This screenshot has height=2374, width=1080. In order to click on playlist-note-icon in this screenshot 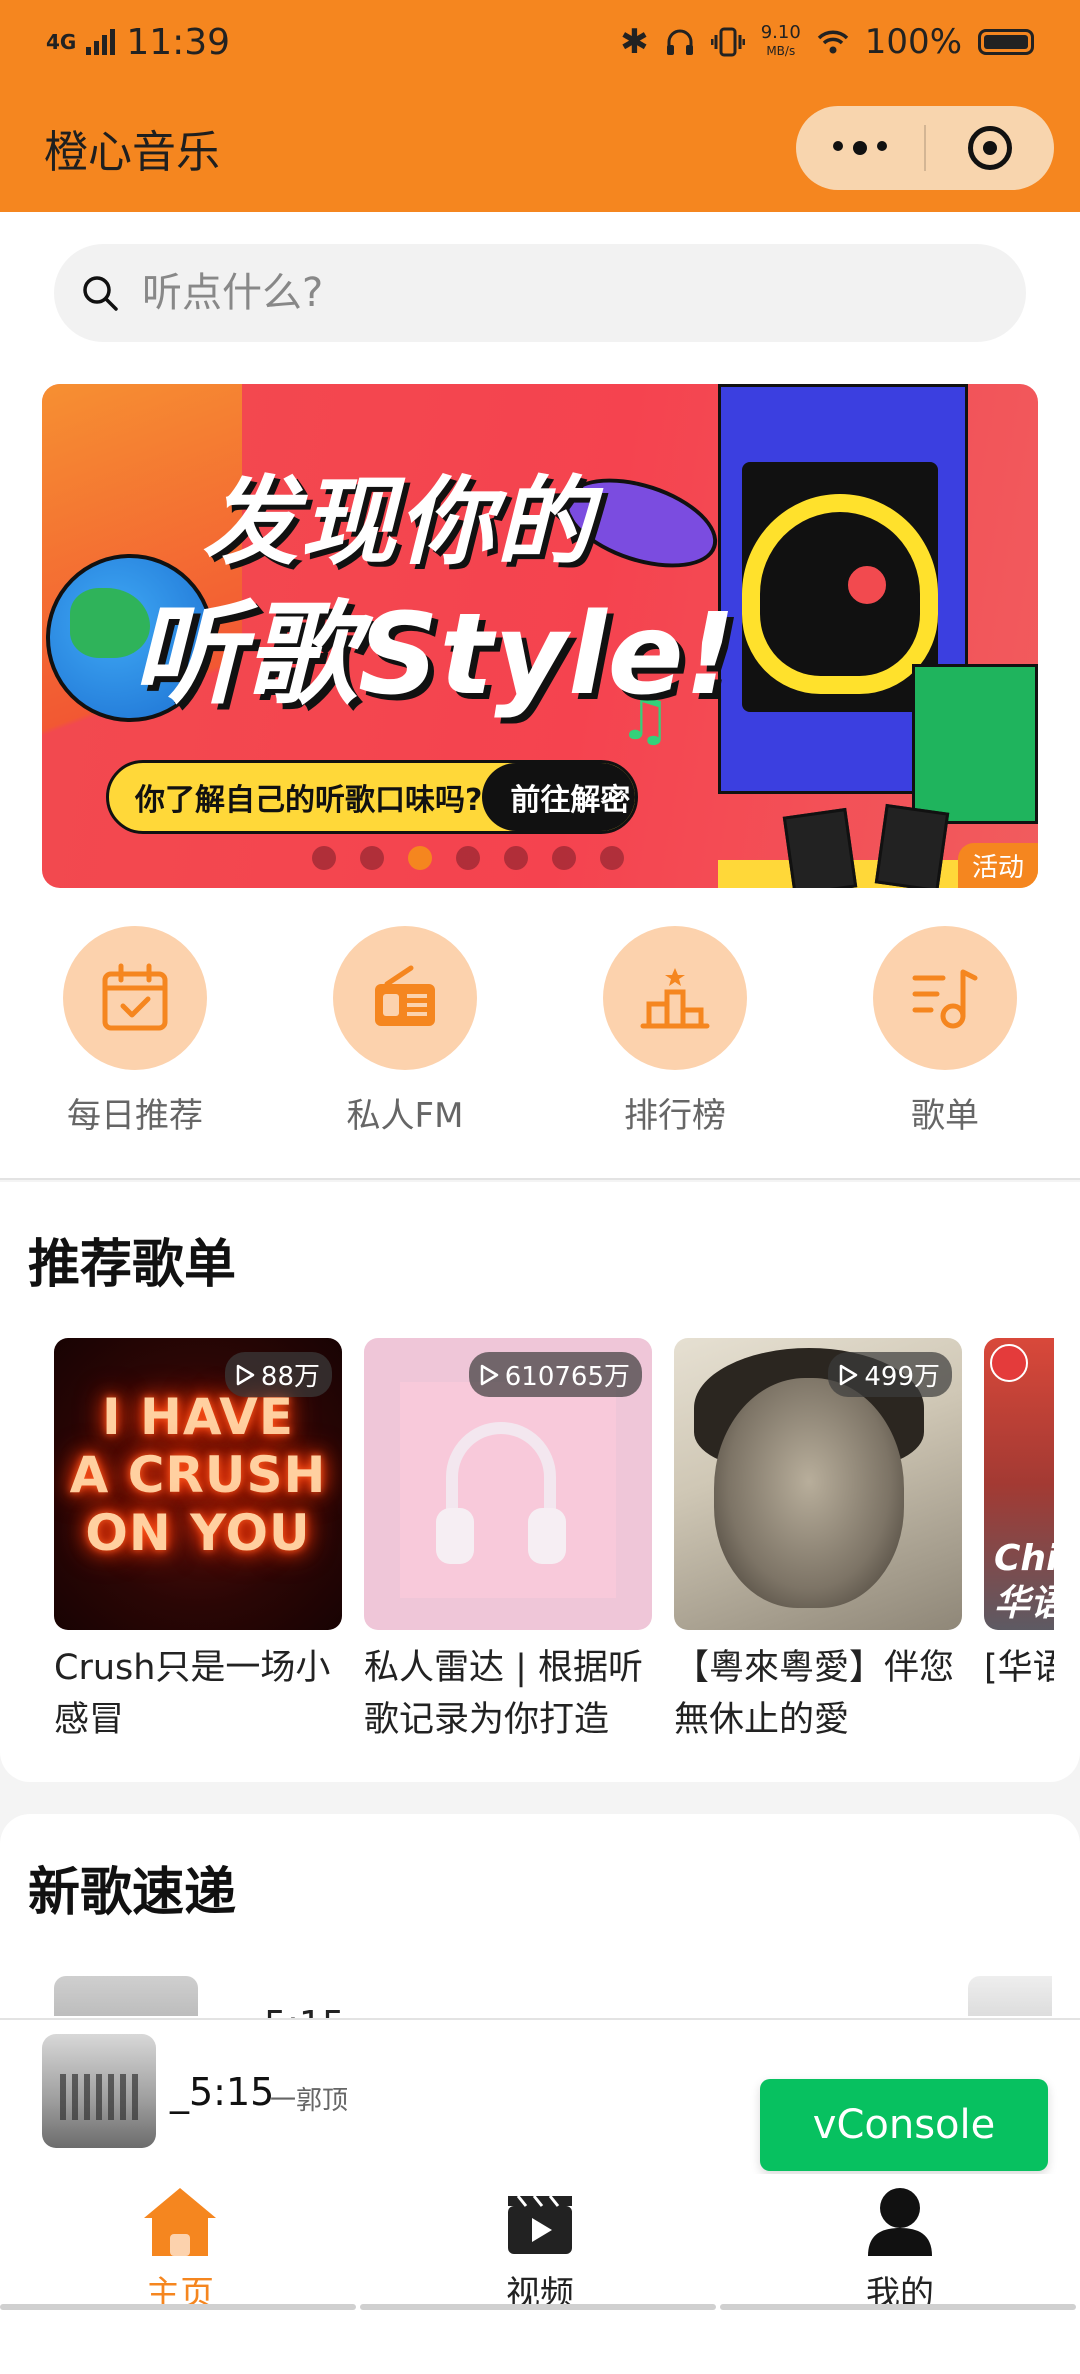, I will do `click(945, 999)`.